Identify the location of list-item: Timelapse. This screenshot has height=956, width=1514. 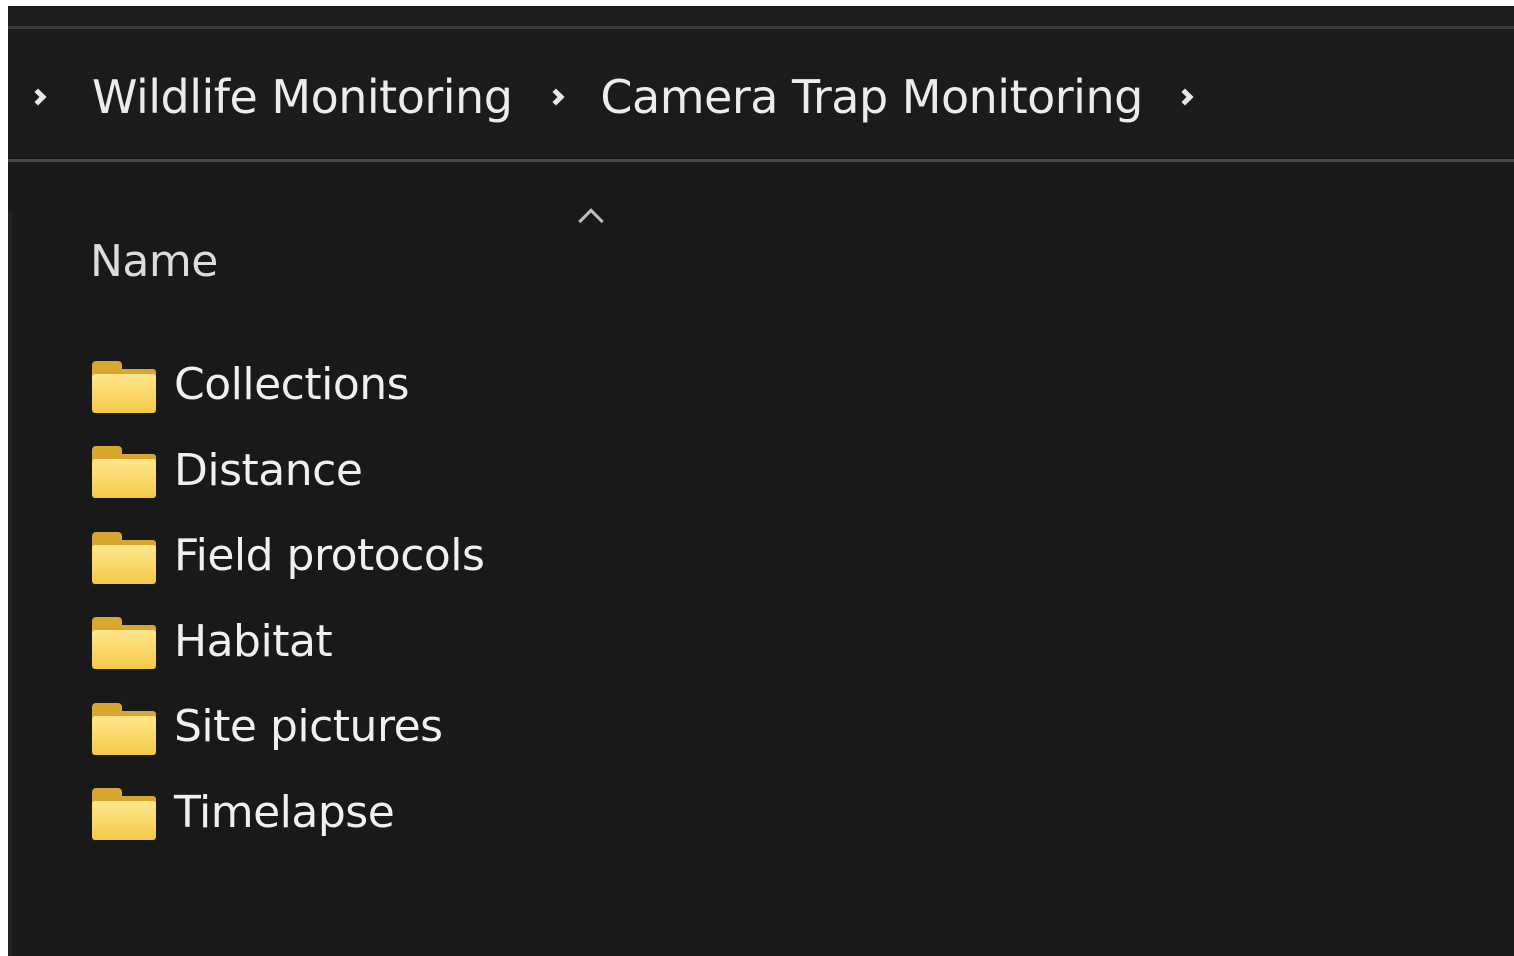
(287, 813).